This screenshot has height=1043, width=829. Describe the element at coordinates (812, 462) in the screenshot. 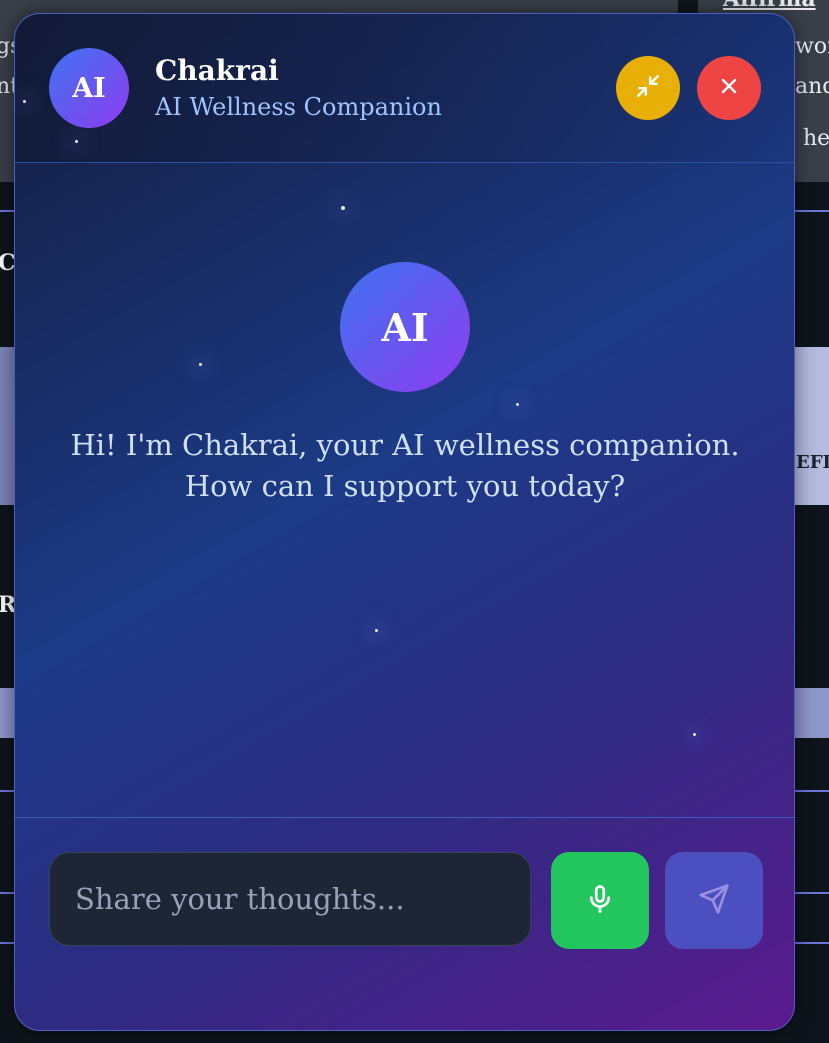

I see `background-banner-text: EFI` at that location.